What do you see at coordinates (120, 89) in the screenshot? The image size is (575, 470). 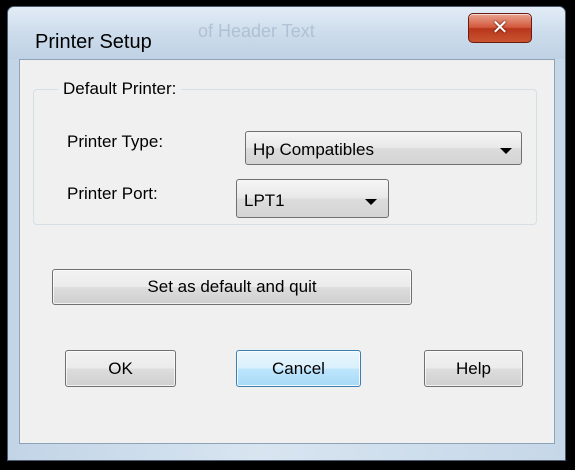 I see `group-title: Default Printer:` at bounding box center [120, 89].